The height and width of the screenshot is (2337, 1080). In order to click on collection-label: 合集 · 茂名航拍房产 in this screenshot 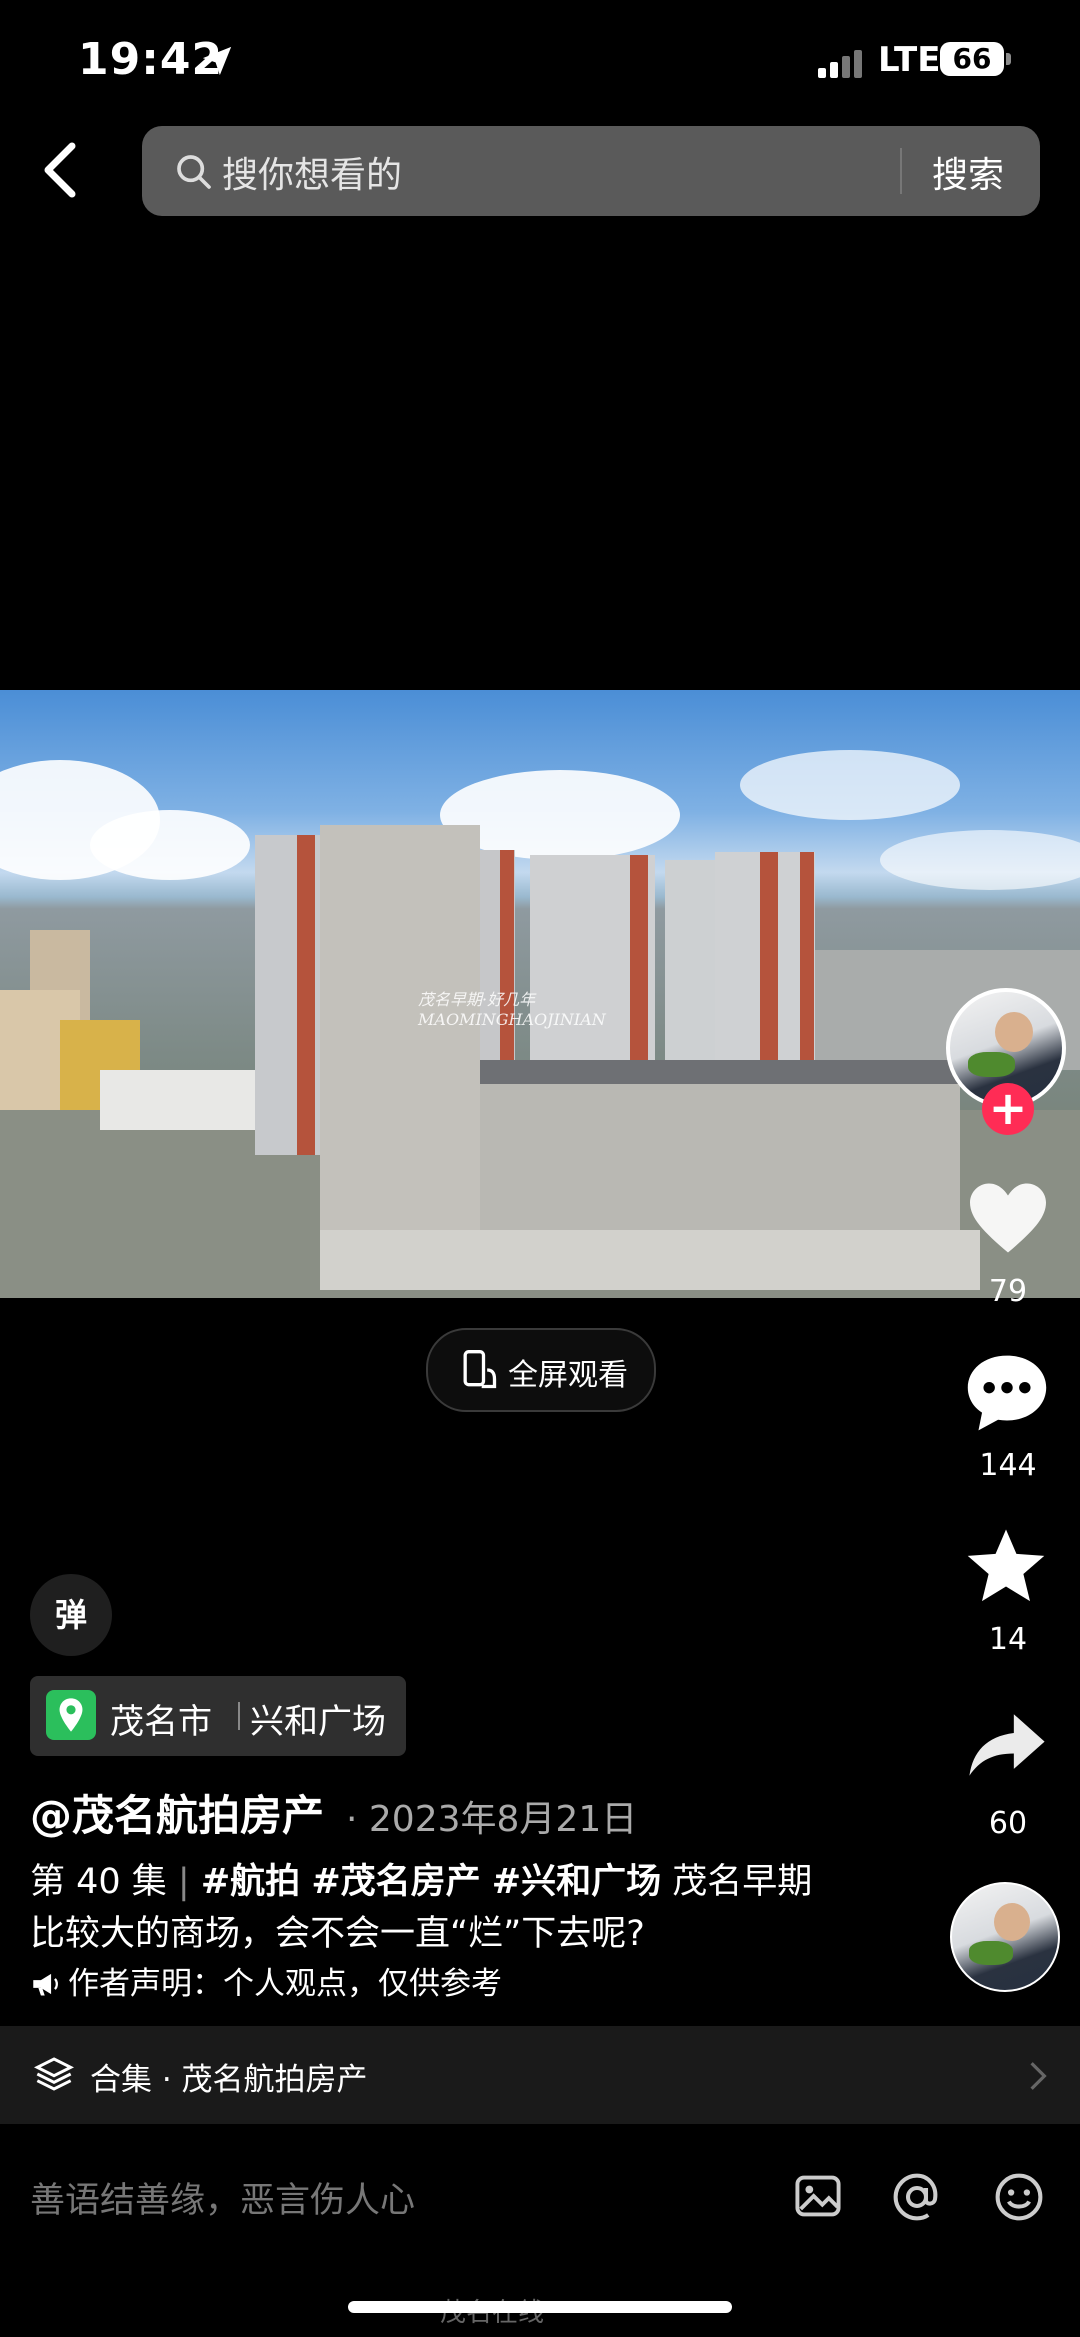, I will do `click(229, 2080)`.